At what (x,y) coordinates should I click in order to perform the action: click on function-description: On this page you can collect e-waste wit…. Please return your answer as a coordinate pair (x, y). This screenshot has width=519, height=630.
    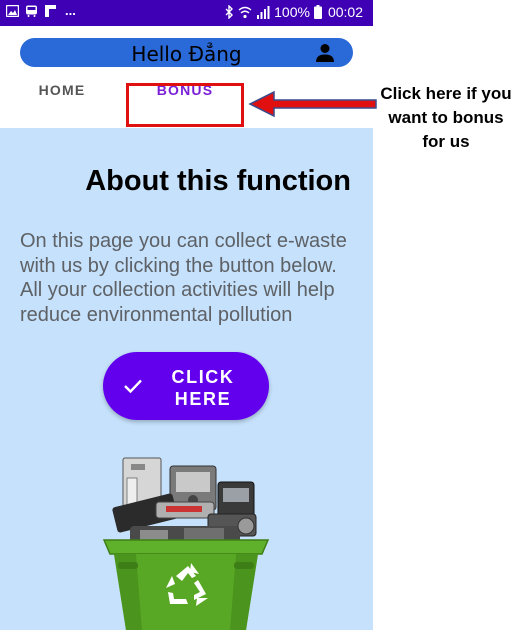
    Looking at the image, I should click on (183, 278).